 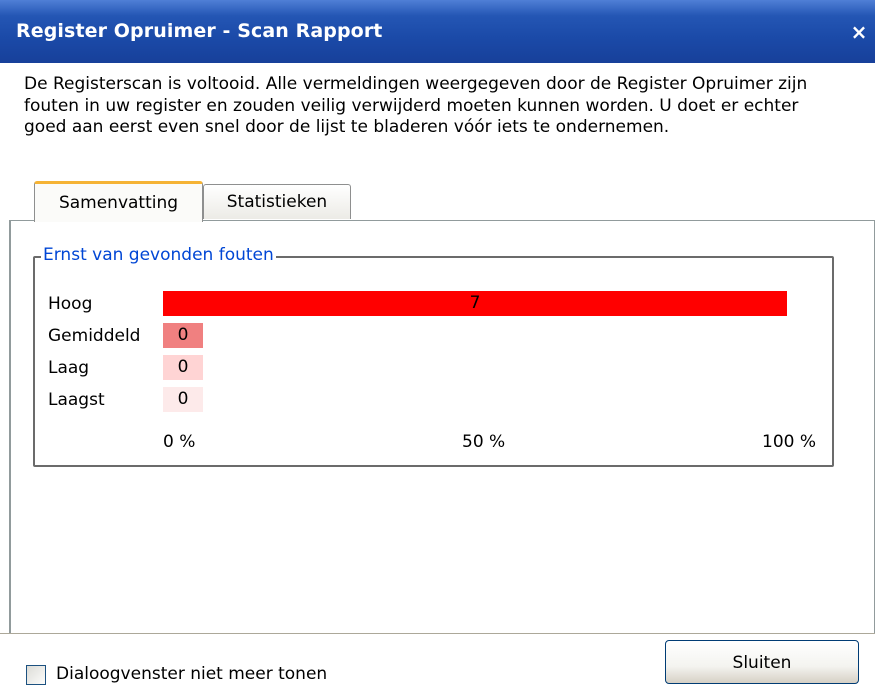 What do you see at coordinates (859, 32) in the screenshot?
I see `close-icon: ×` at bounding box center [859, 32].